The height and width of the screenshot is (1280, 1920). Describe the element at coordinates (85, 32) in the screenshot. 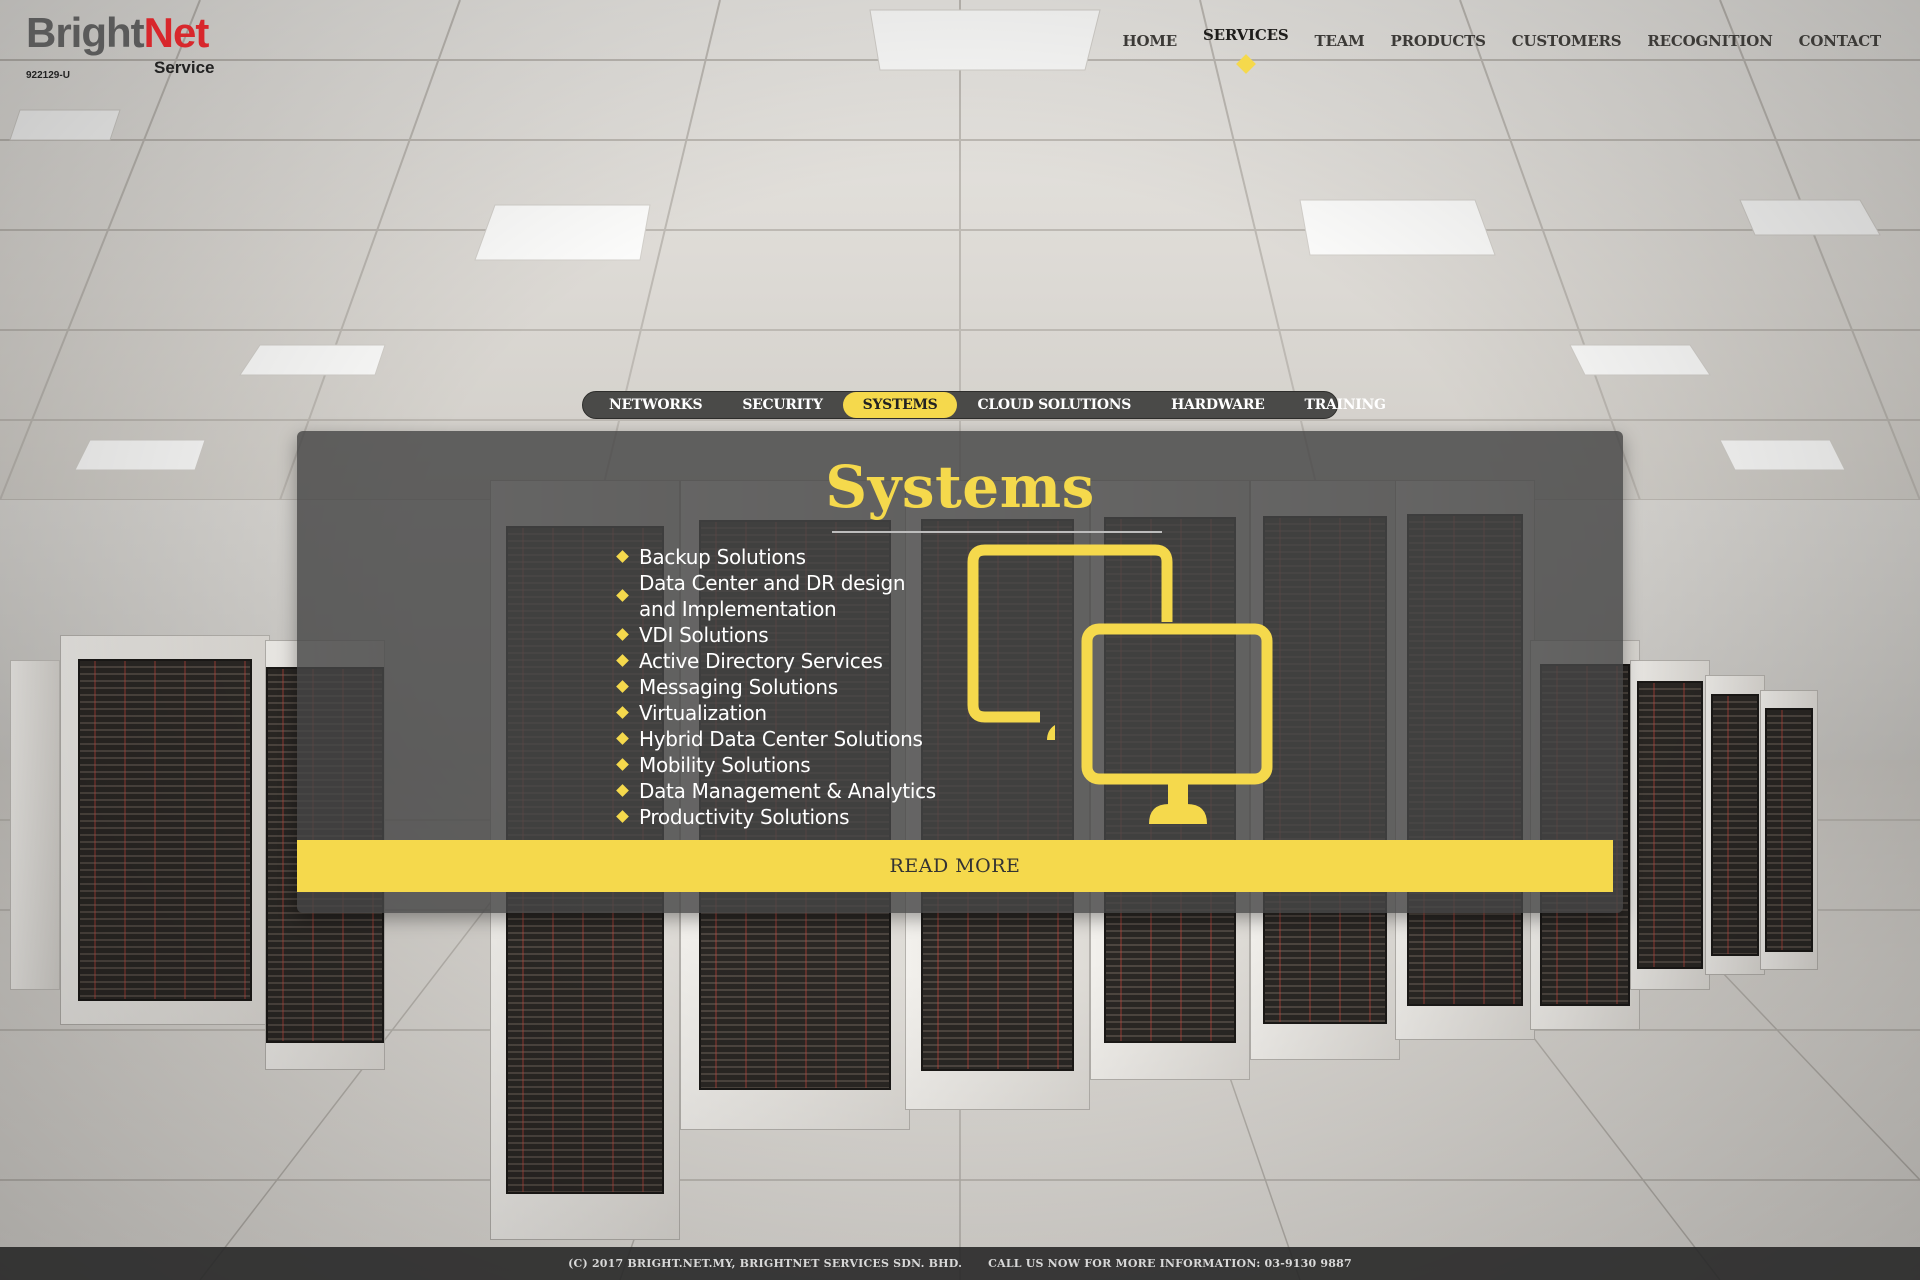

I see `brand-name-part1: Bright` at that location.